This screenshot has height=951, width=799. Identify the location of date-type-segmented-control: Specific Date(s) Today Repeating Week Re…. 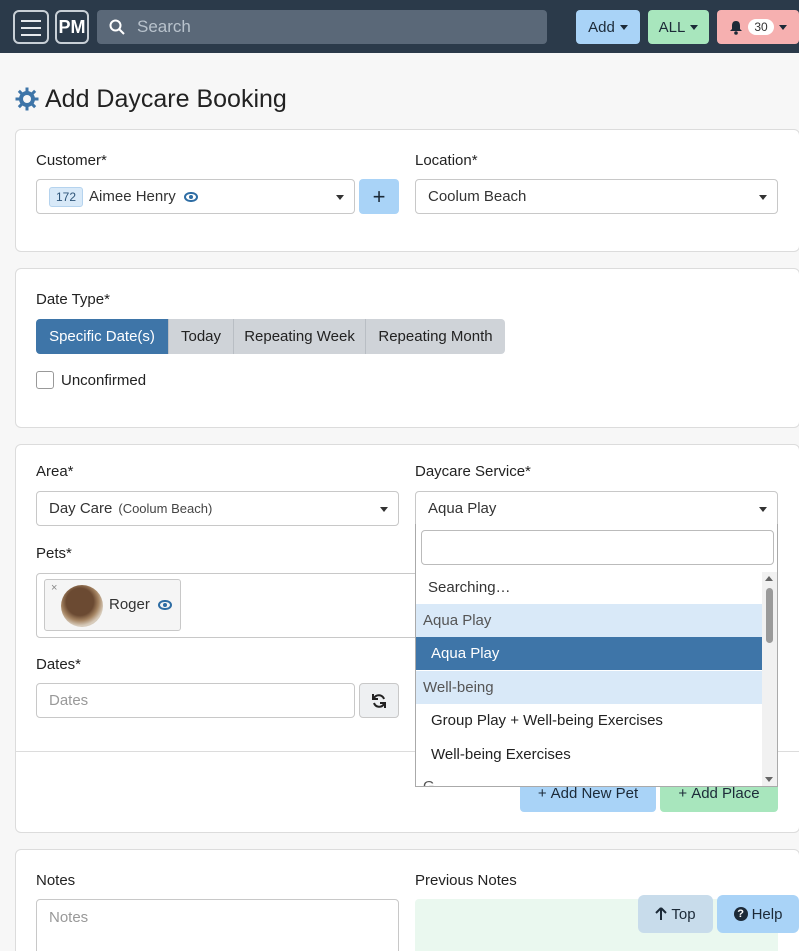
(270, 336).